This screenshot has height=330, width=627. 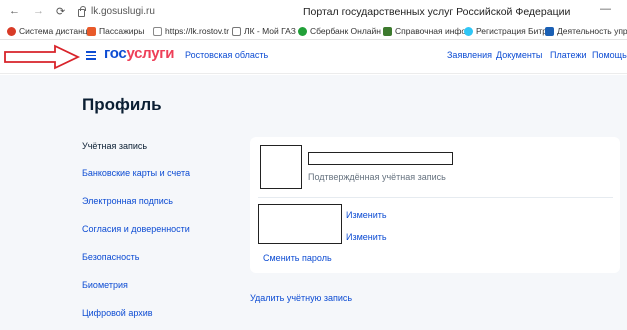 I want to click on sidebar-item-bank-cards: Банковские карты и счета, so click(x=136, y=173).